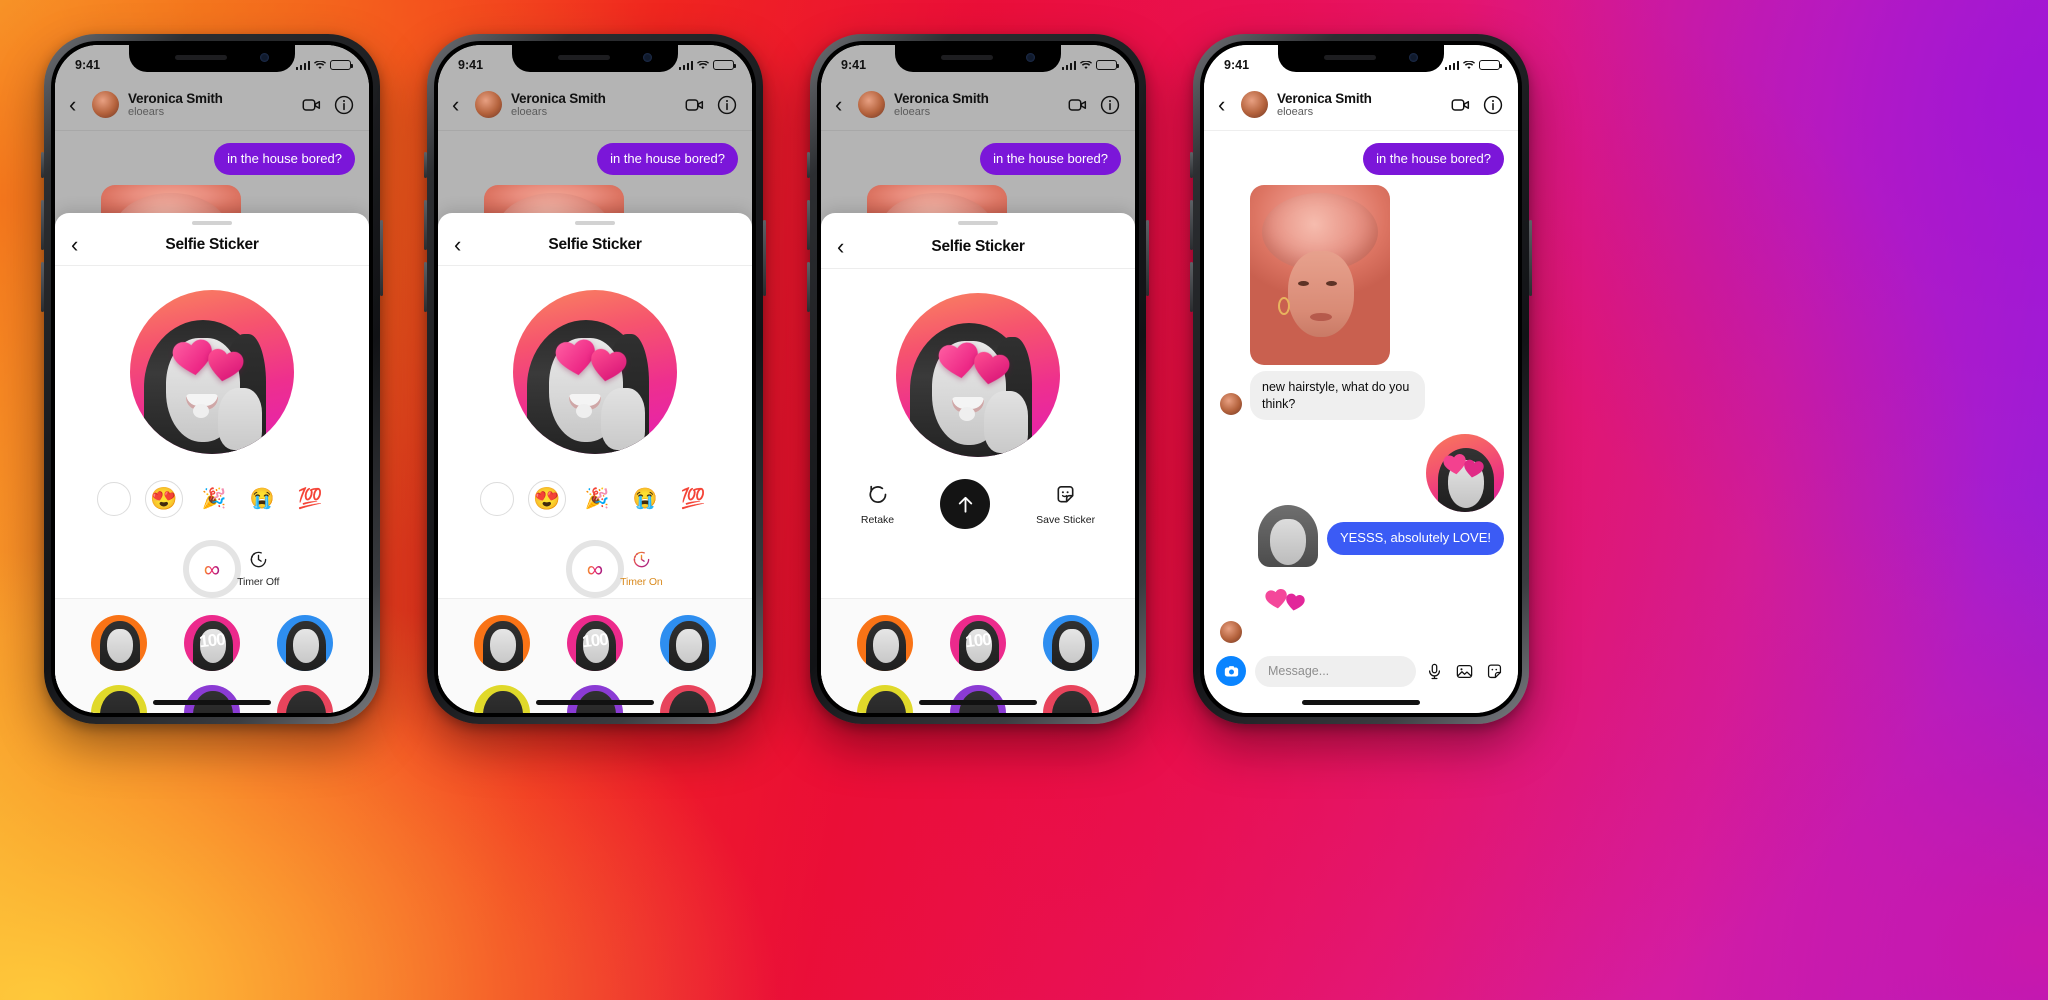  What do you see at coordinates (641, 569) in the screenshot?
I see `timer-toggle: Timer On` at bounding box center [641, 569].